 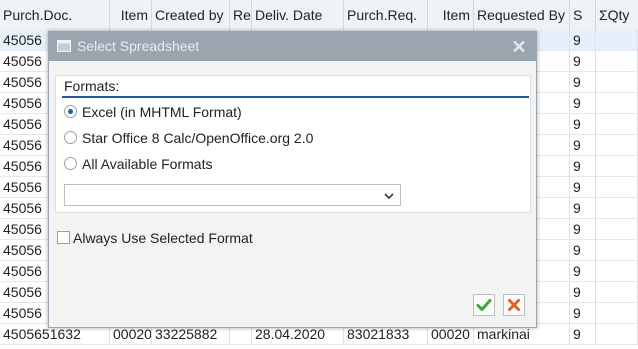 What do you see at coordinates (583, 15) in the screenshot?
I see `column-header-s: S` at bounding box center [583, 15].